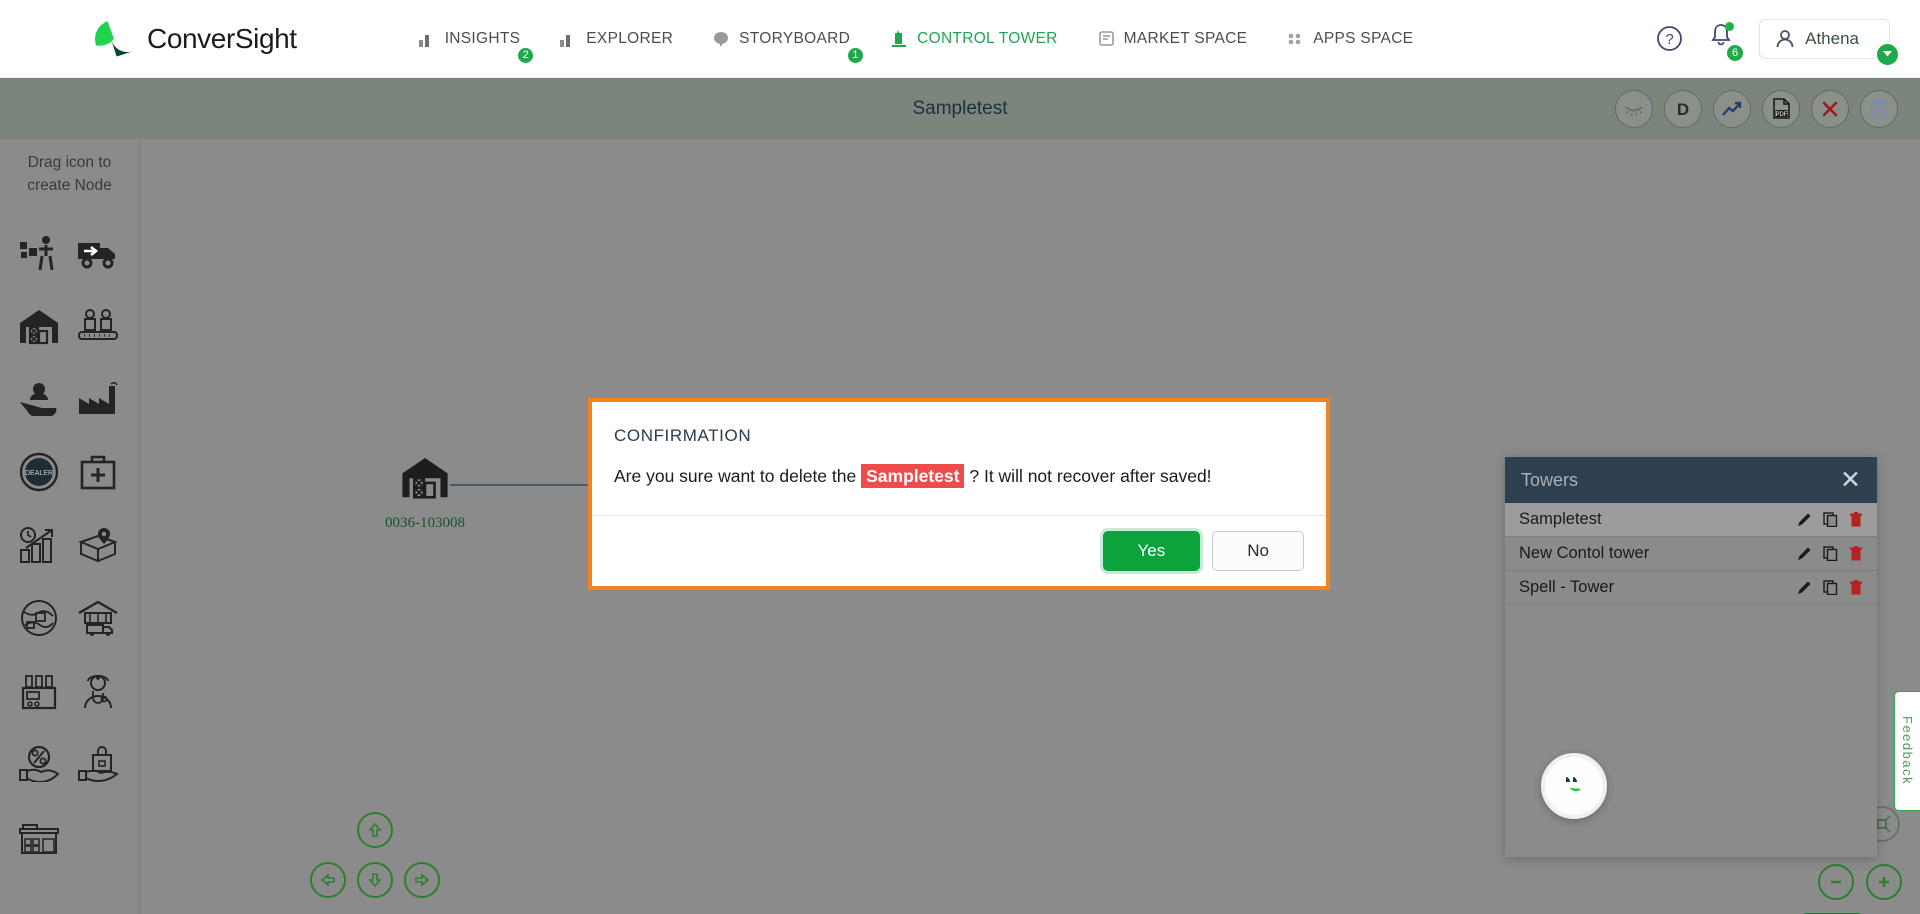 This screenshot has height=914, width=1920. Describe the element at coordinates (1258, 551) in the screenshot. I see `dialog-no-button: No` at that location.